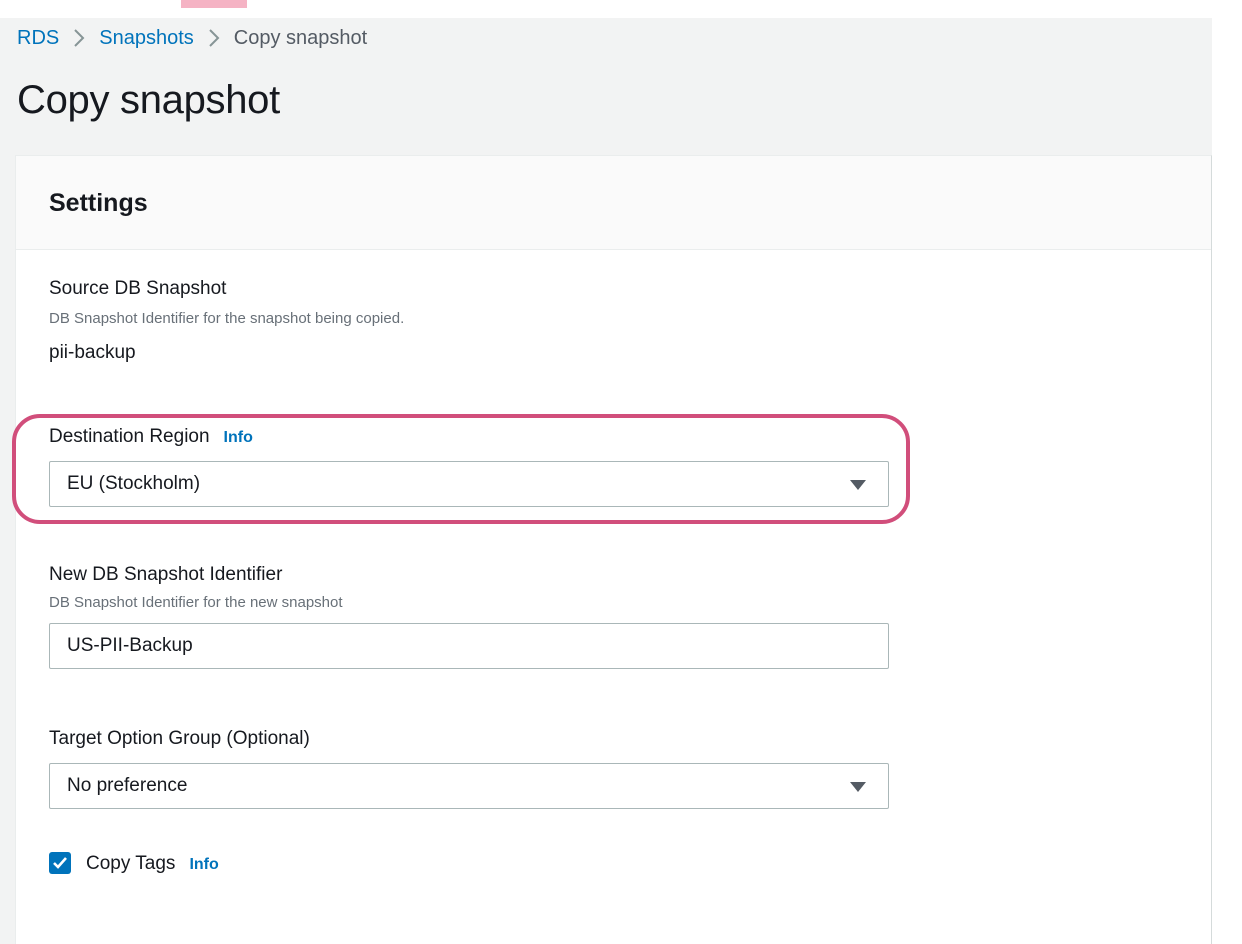 This screenshot has width=1242, height=944. What do you see at coordinates (469, 646) in the screenshot?
I see `new-identifier-input: US-PII-Backup` at bounding box center [469, 646].